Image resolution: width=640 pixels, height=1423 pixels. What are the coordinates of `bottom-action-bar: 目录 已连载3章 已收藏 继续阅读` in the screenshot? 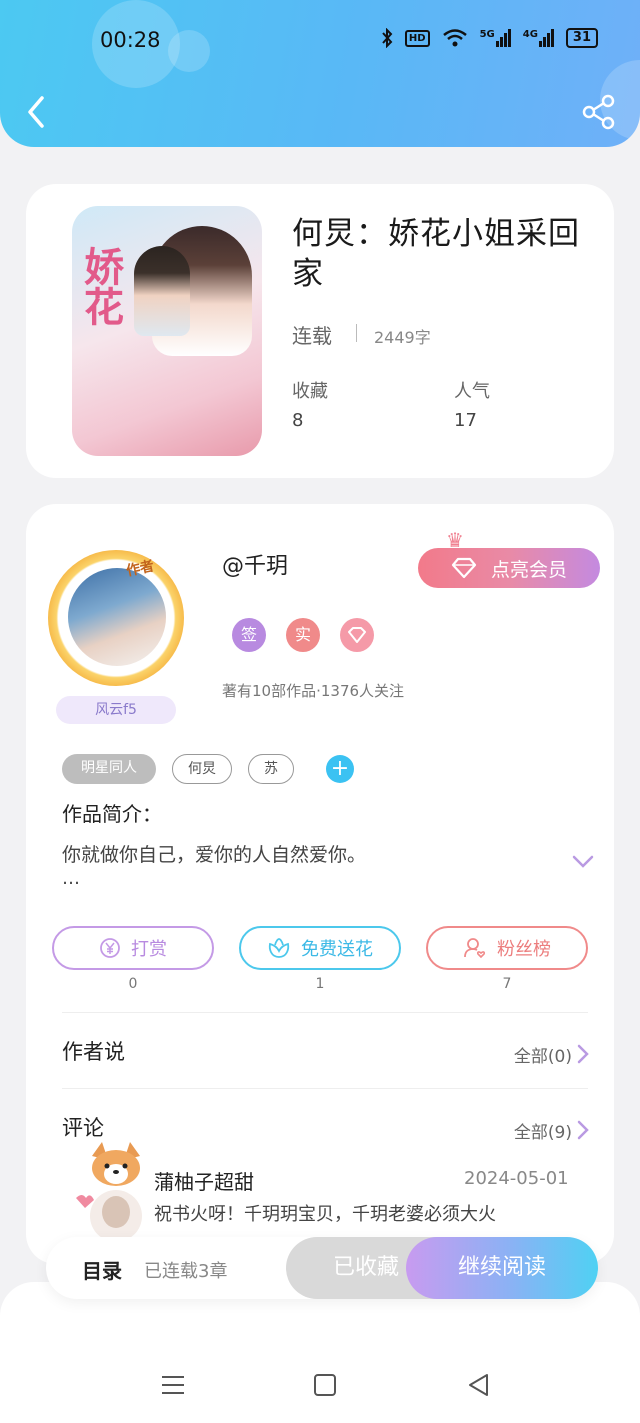 It's located at (322, 1268).